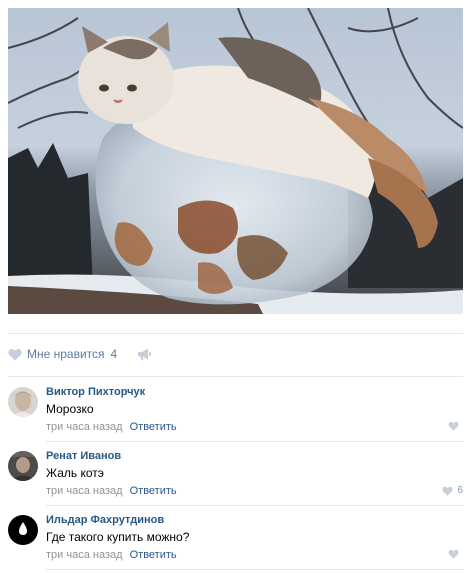 The image size is (475, 573). Describe the element at coordinates (235, 333) in the screenshot. I see `divider-top` at that location.